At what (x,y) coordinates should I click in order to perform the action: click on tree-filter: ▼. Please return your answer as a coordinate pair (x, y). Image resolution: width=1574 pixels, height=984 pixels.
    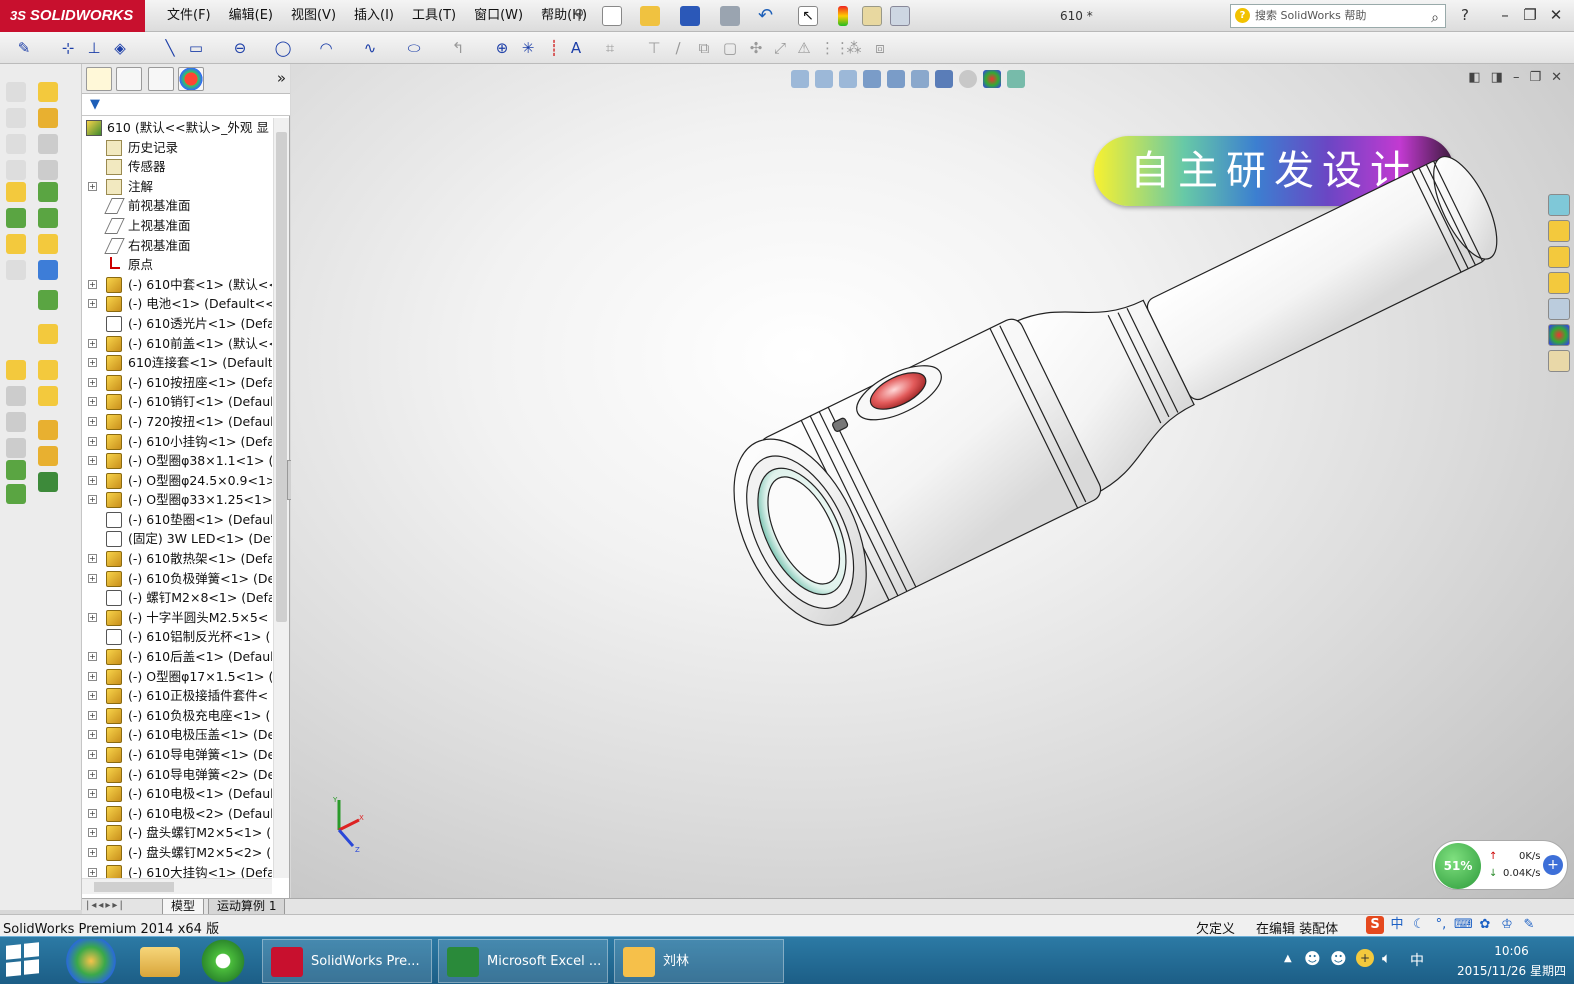
    Looking at the image, I should click on (186, 105).